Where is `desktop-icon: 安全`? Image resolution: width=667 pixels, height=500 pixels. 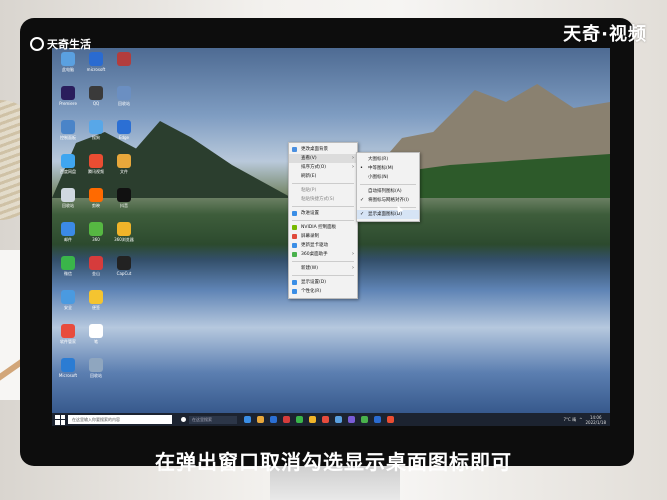 desktop-icon: 安全 is located at coordinates (68, 307).